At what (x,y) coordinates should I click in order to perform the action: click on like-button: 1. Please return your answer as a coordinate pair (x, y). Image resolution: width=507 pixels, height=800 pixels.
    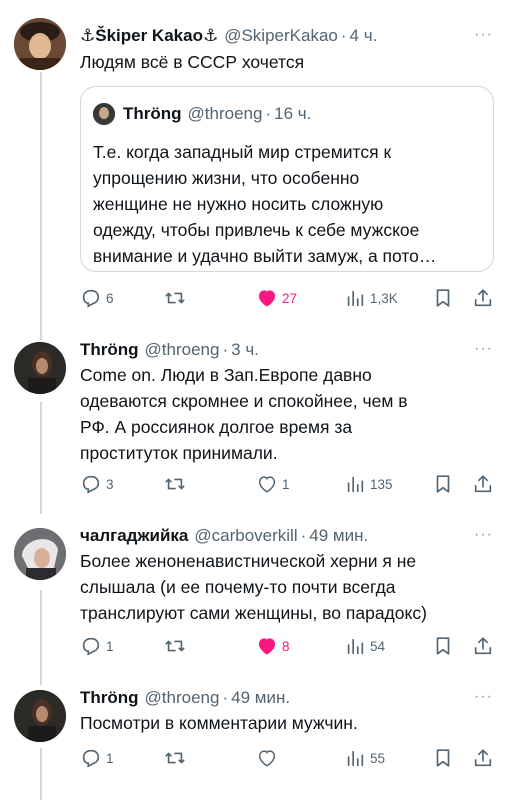
    Looking at the image, I should click on (273, 484).